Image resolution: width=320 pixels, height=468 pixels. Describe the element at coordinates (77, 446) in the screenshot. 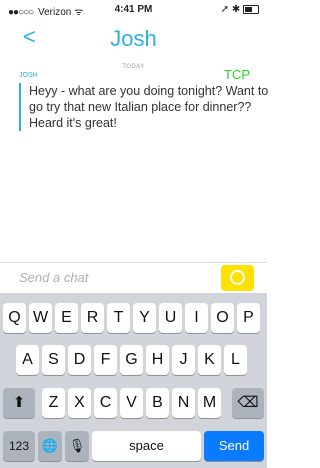

I see `mic-key: 🎙` at that location.